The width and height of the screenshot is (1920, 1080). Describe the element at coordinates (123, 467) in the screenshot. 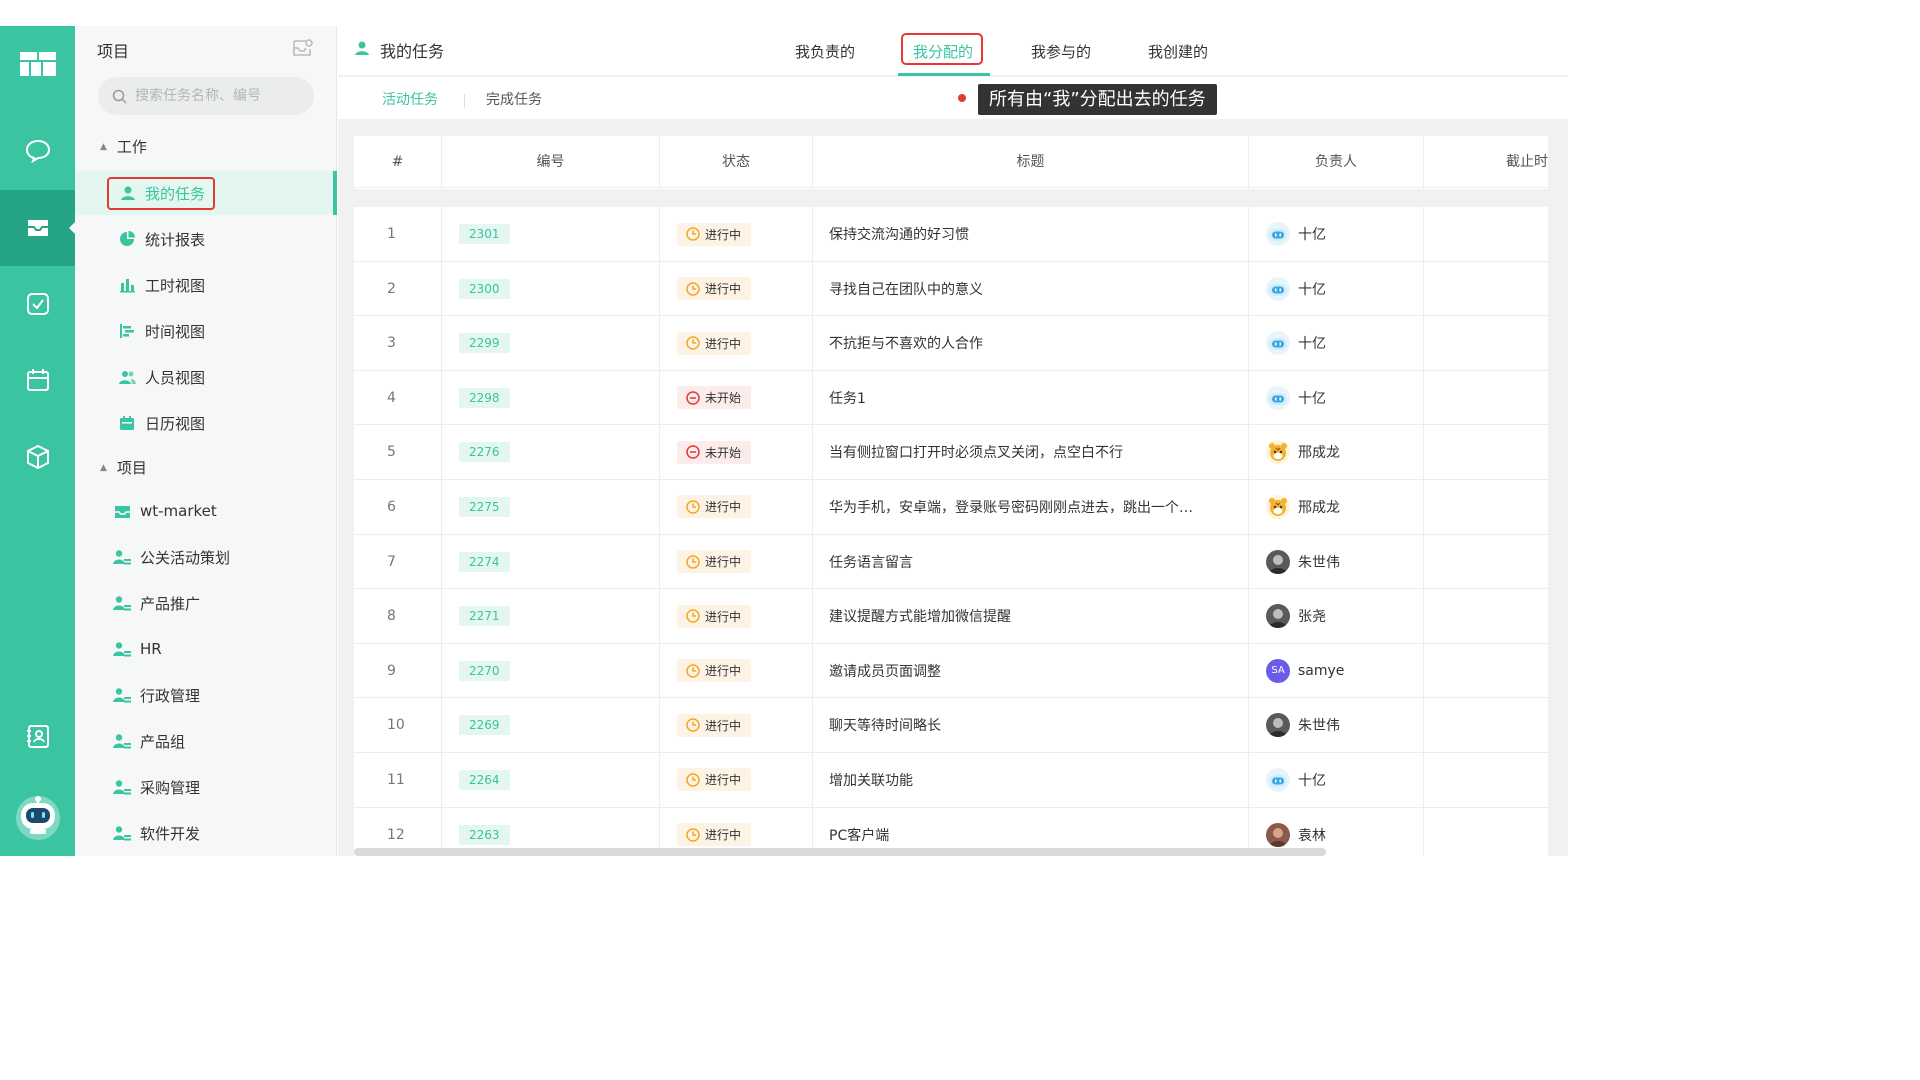

I see `group-project: ▲ 项目` at that location.